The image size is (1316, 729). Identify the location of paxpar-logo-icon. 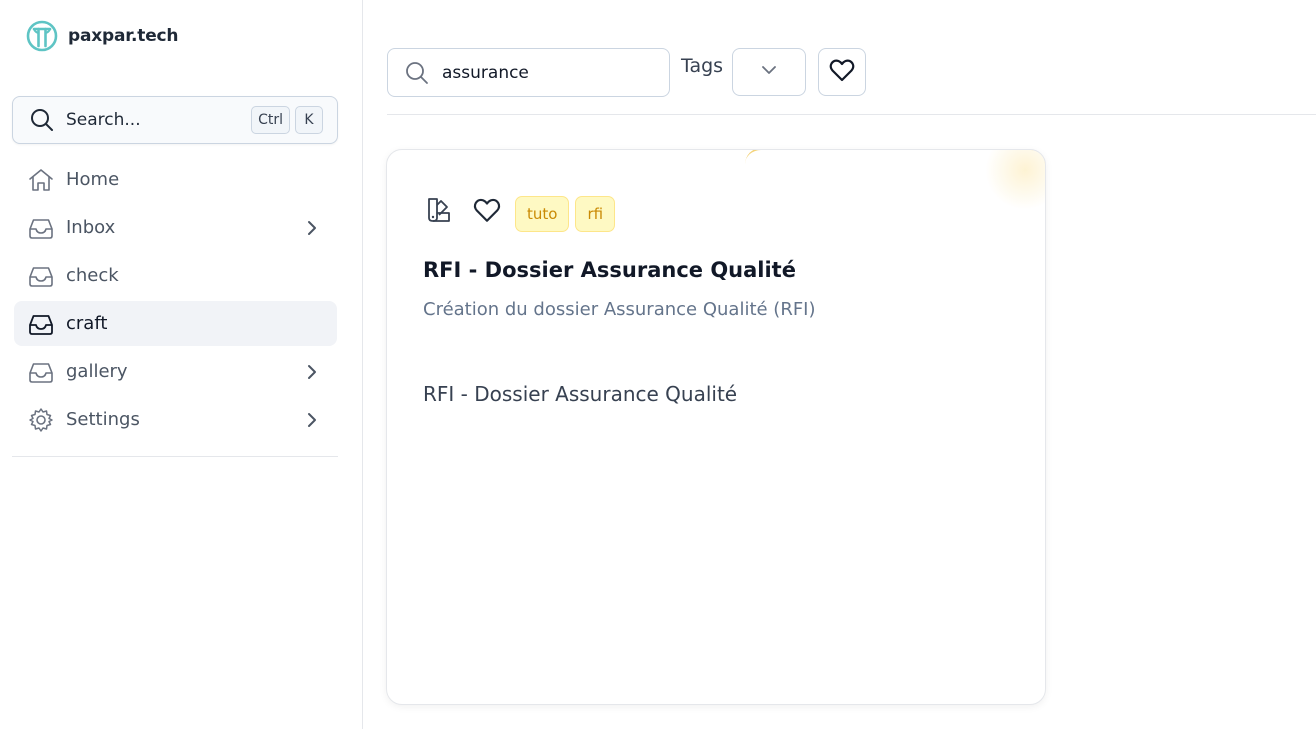
(42, 36).